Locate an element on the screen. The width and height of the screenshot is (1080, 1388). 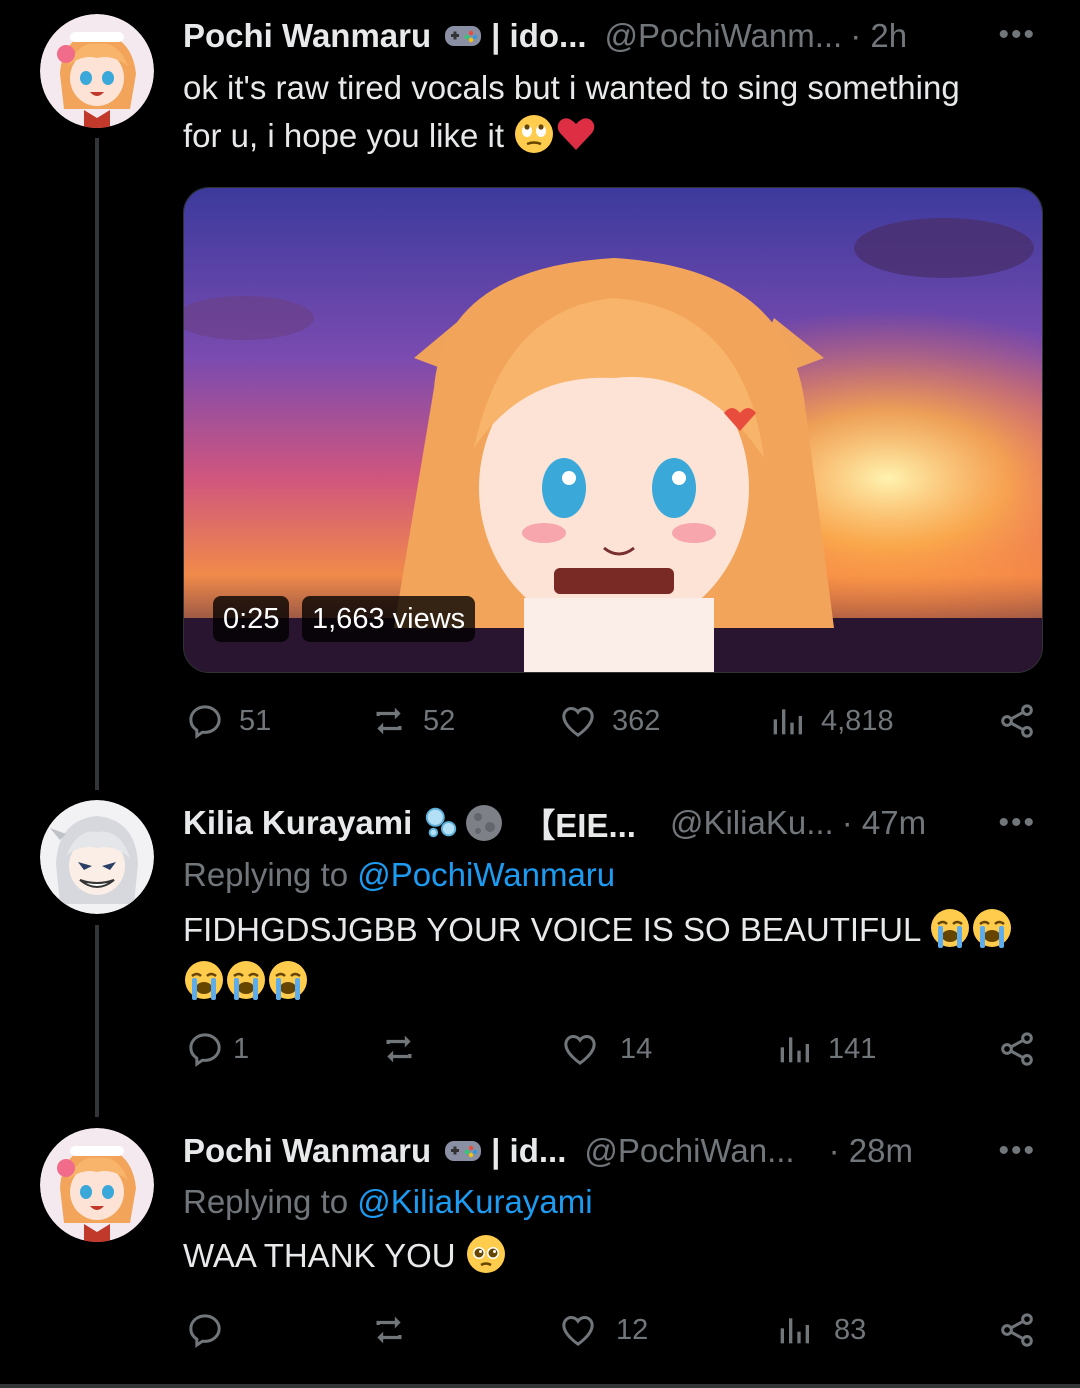
tweet-actions: 1 14 141 is located at coordinates (613, 1051).